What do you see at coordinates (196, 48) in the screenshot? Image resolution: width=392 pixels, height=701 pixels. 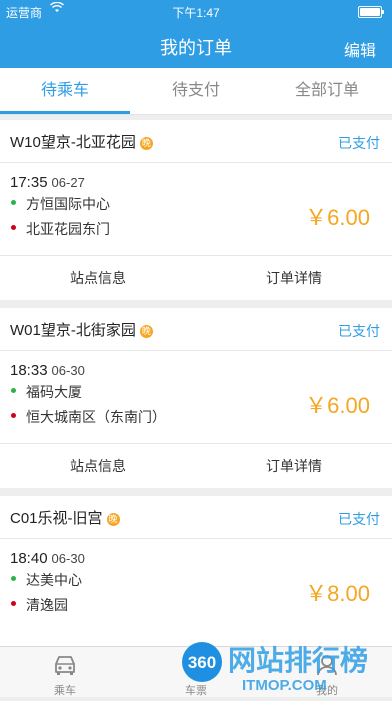 I see `page-title: 我的订单` at bounding box center [196, 48].